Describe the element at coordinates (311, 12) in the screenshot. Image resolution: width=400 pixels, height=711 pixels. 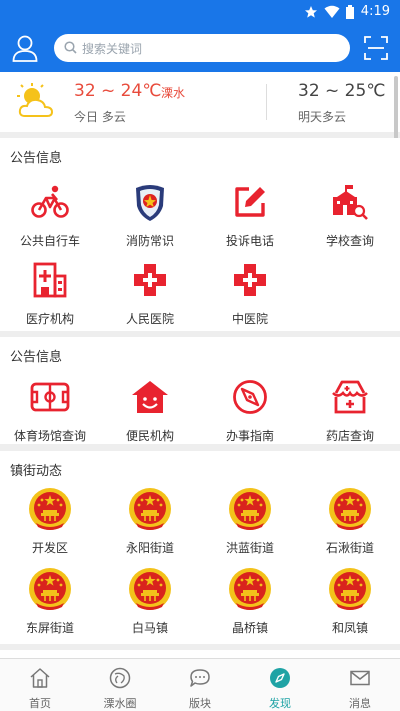
I see `star-icon` at that location.